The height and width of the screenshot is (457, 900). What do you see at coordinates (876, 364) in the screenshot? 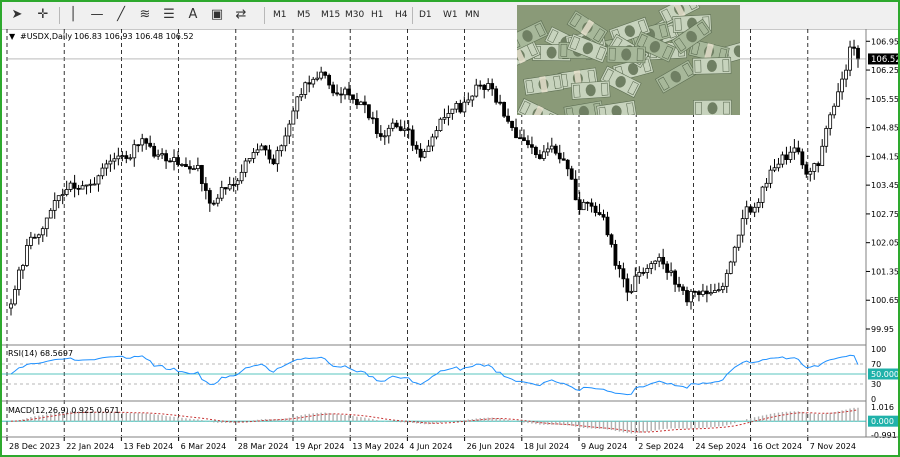
I see `rsi-scale-label: 70` at bounding box center [876, 364].